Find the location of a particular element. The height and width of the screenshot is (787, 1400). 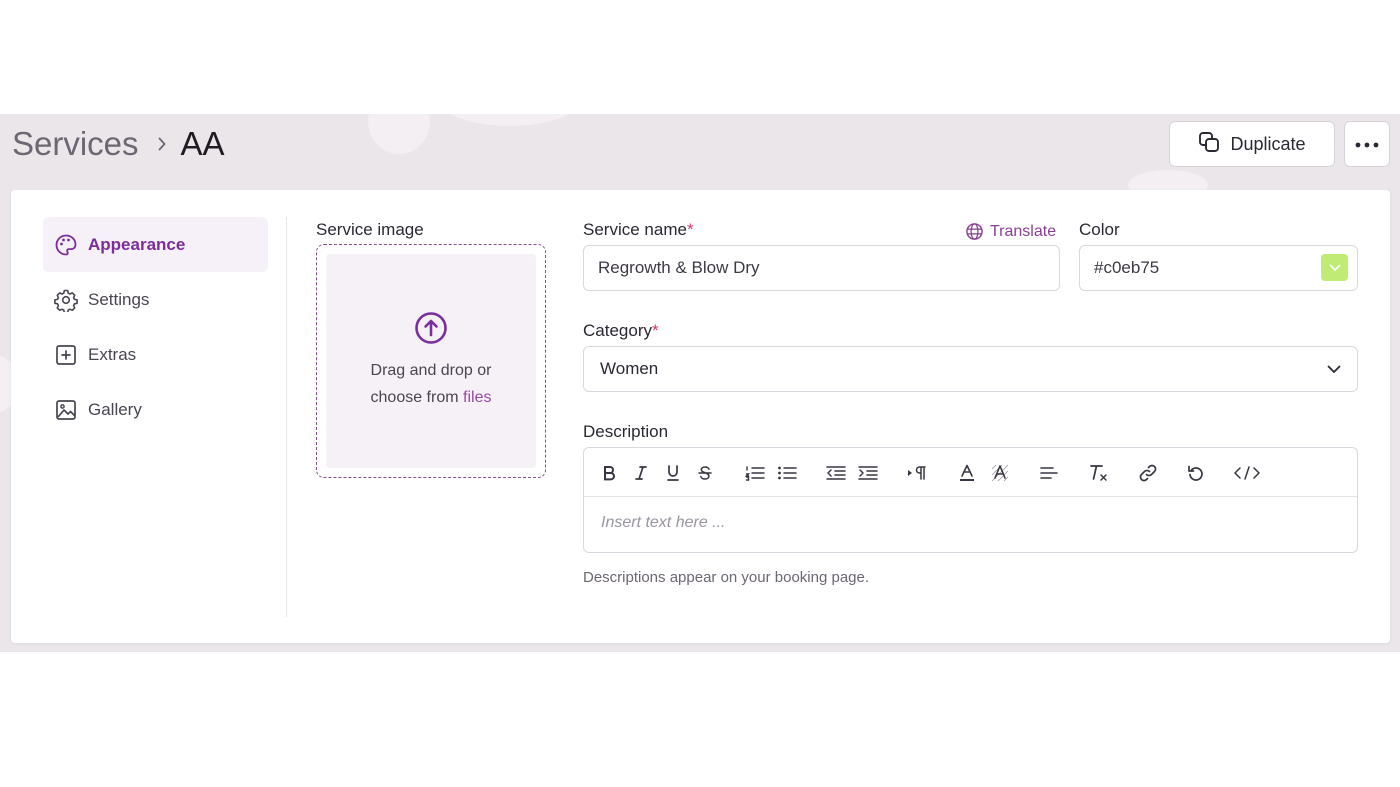

color-swatch-button is located at coordinates (1334, 267).